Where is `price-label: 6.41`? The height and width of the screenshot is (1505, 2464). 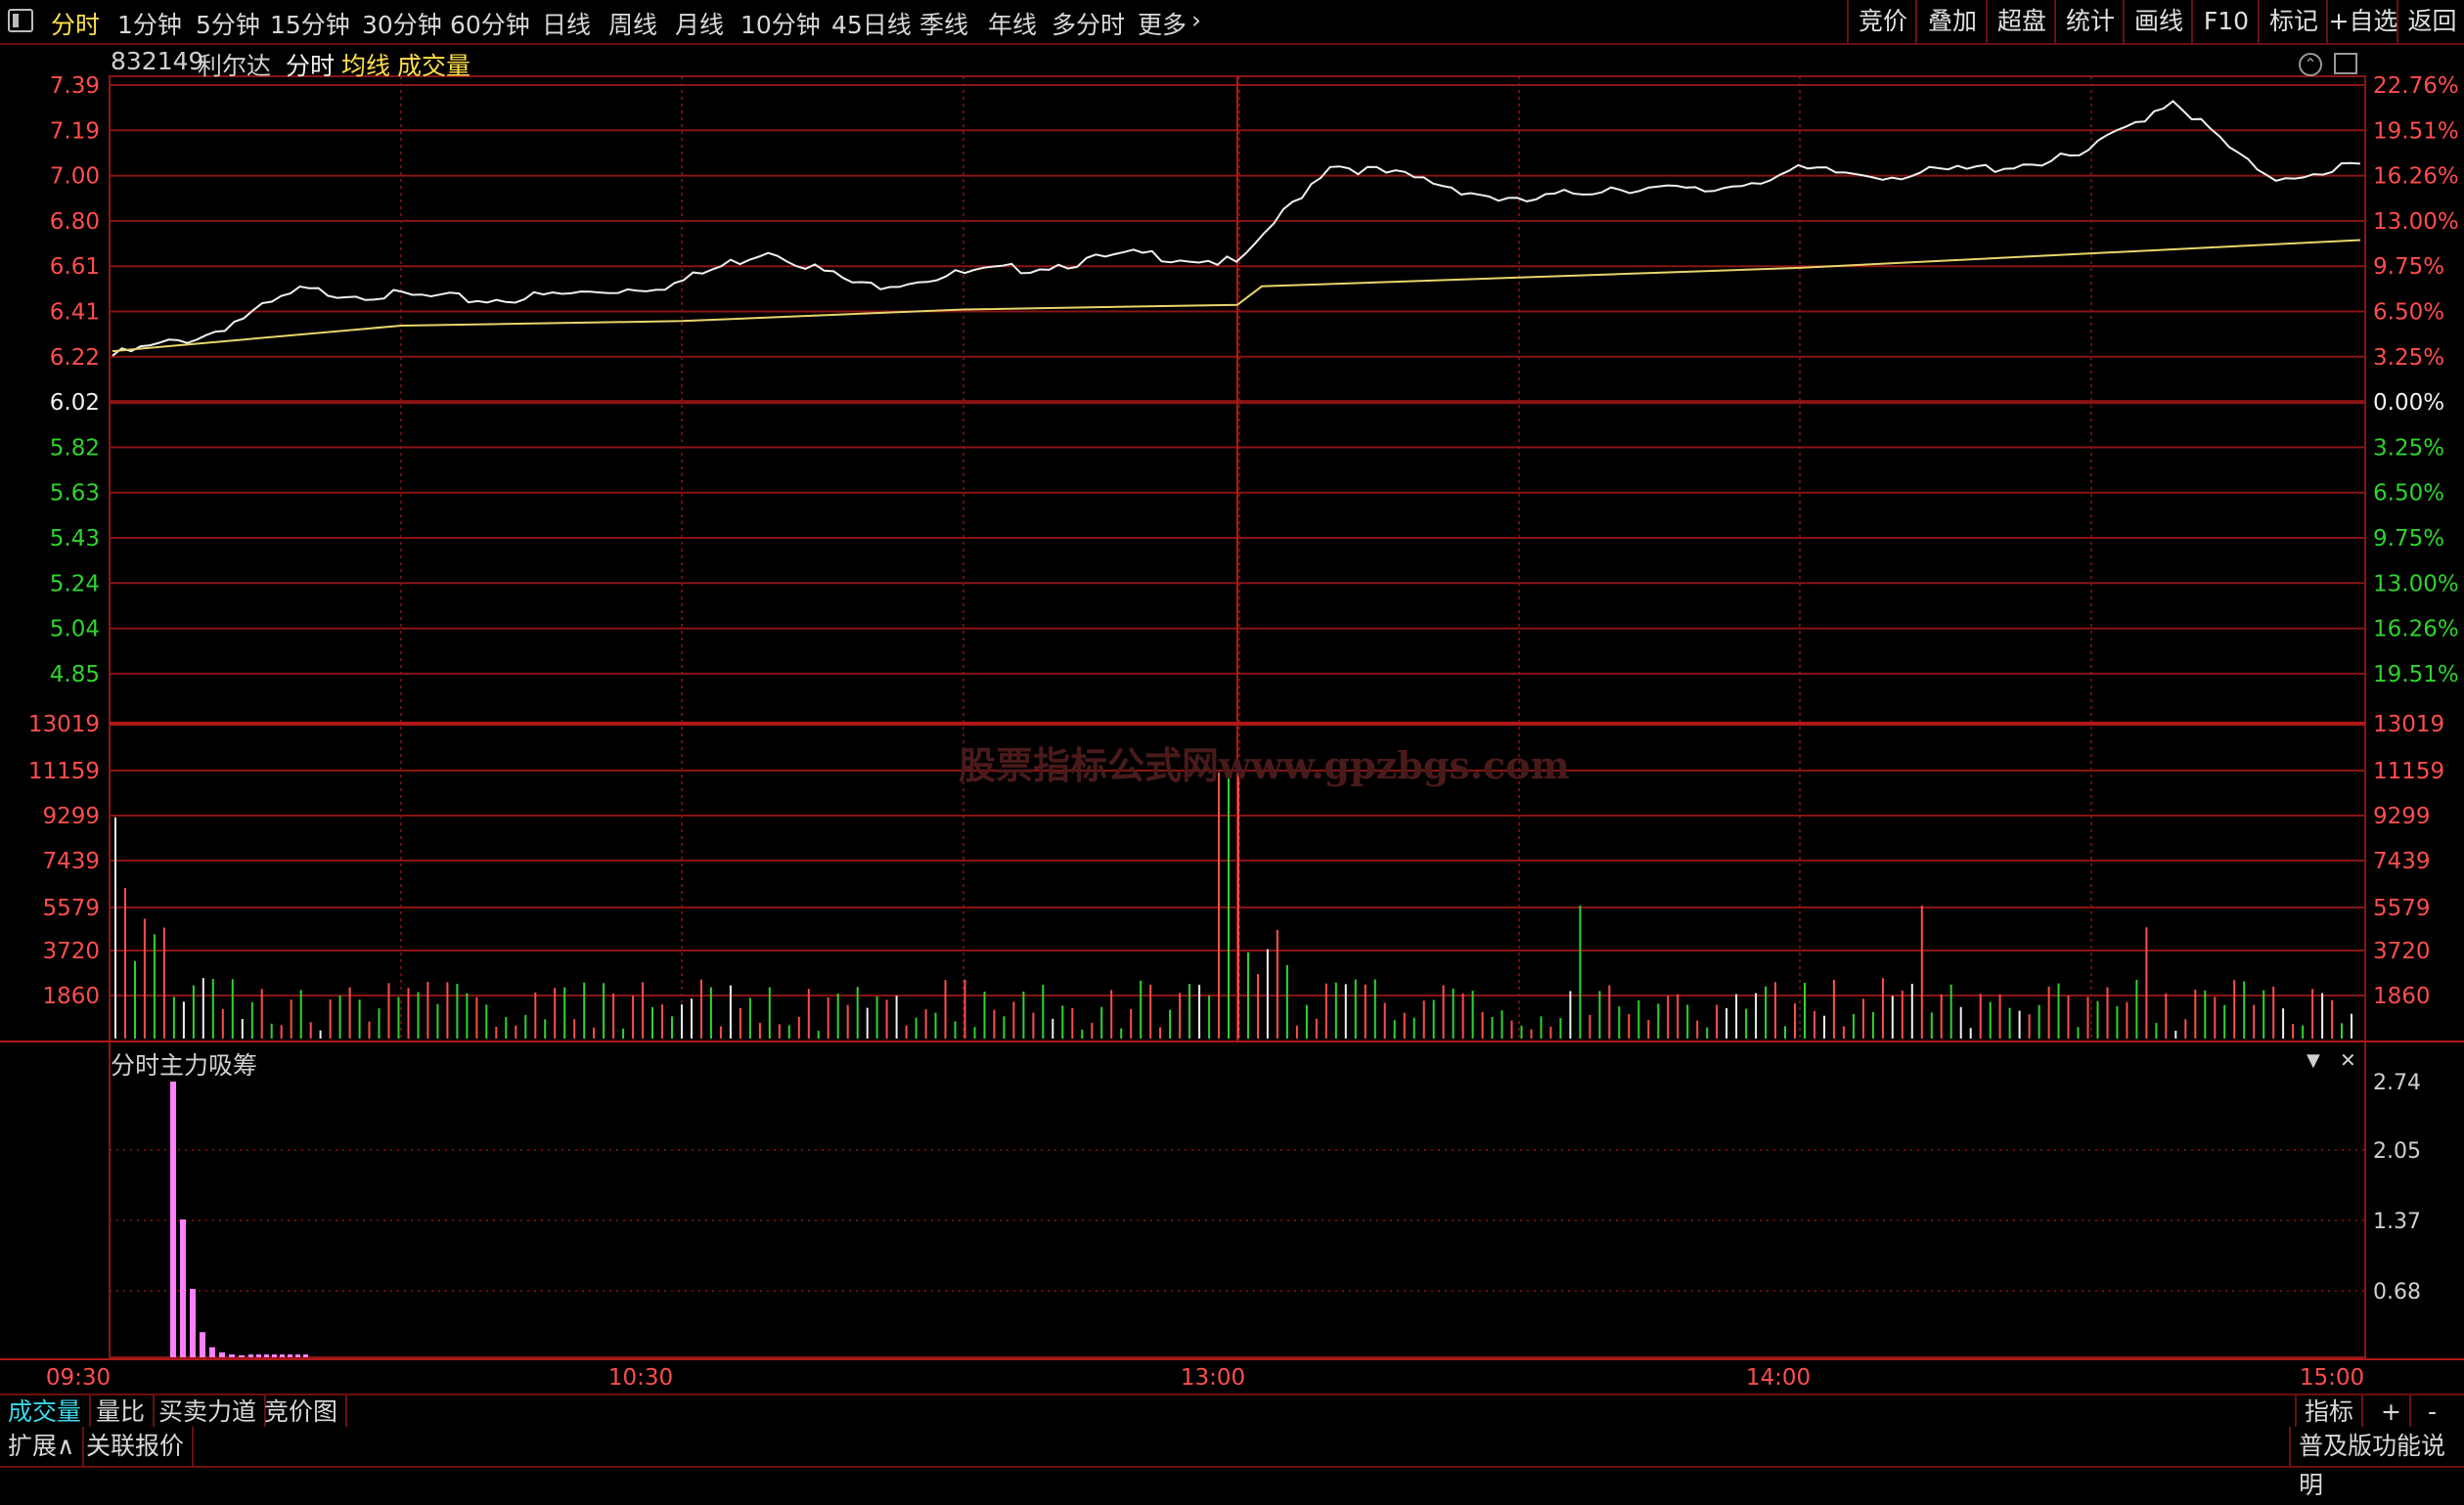 price-label: 6.41 is located at coordinates (75, 313).